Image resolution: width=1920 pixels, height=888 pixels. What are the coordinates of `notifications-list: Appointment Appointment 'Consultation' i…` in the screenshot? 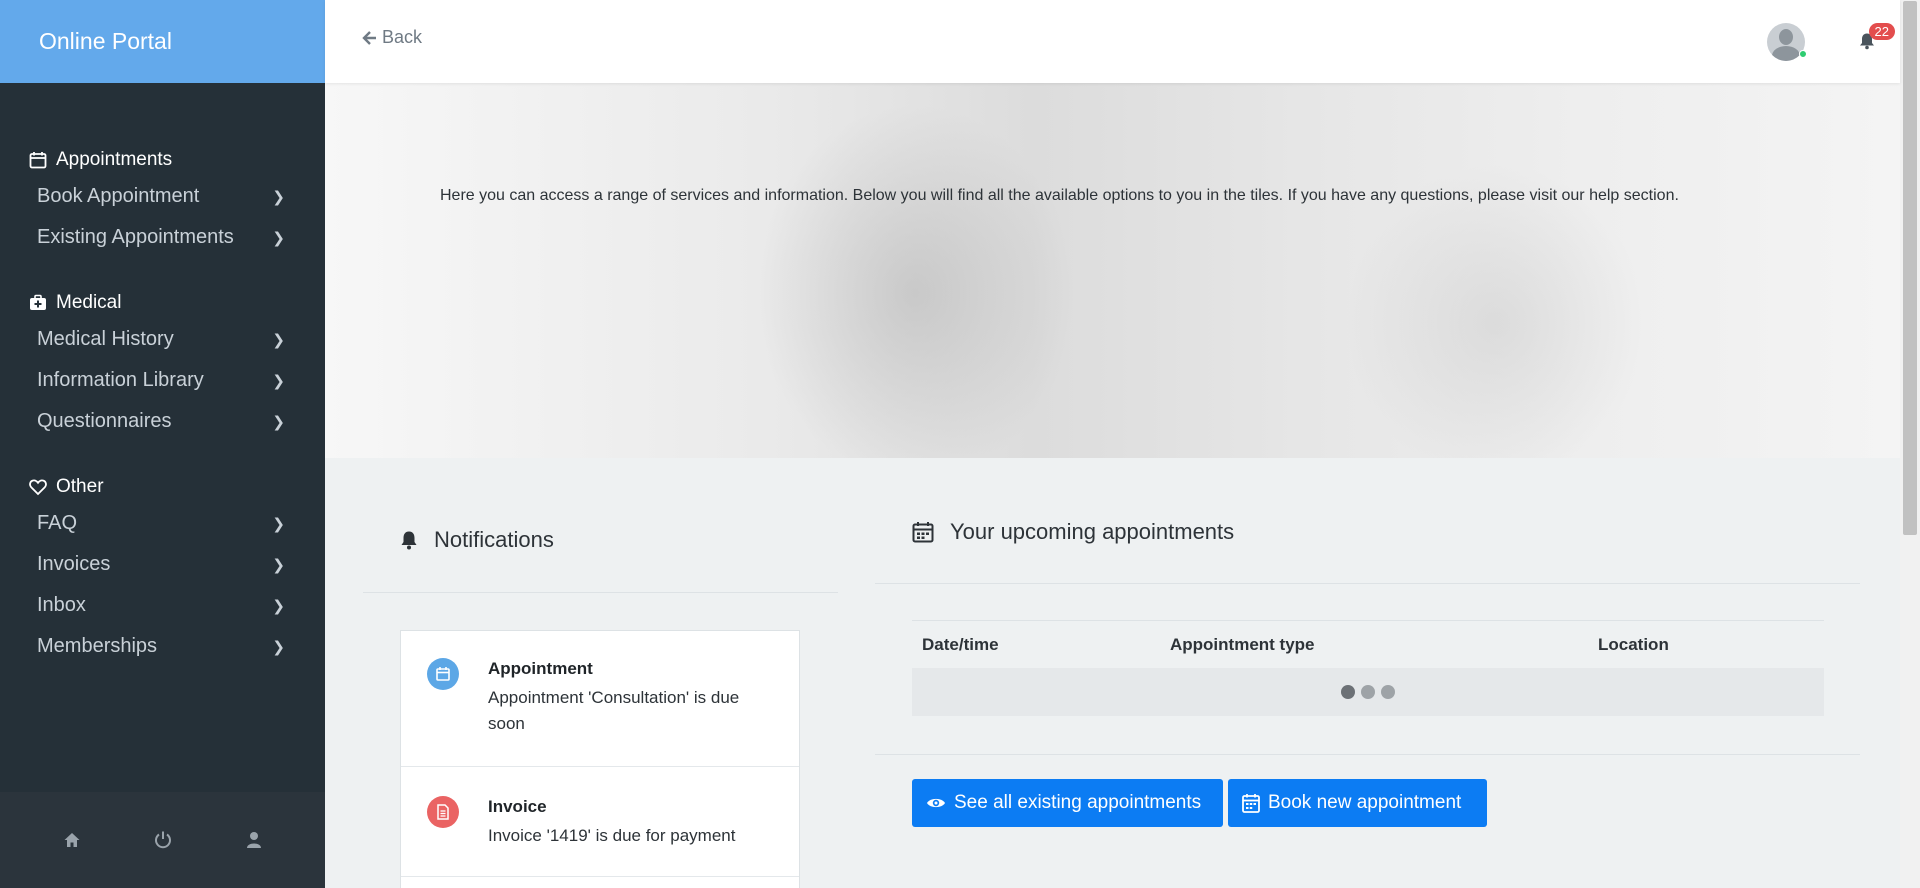 It's located at (600, 759).